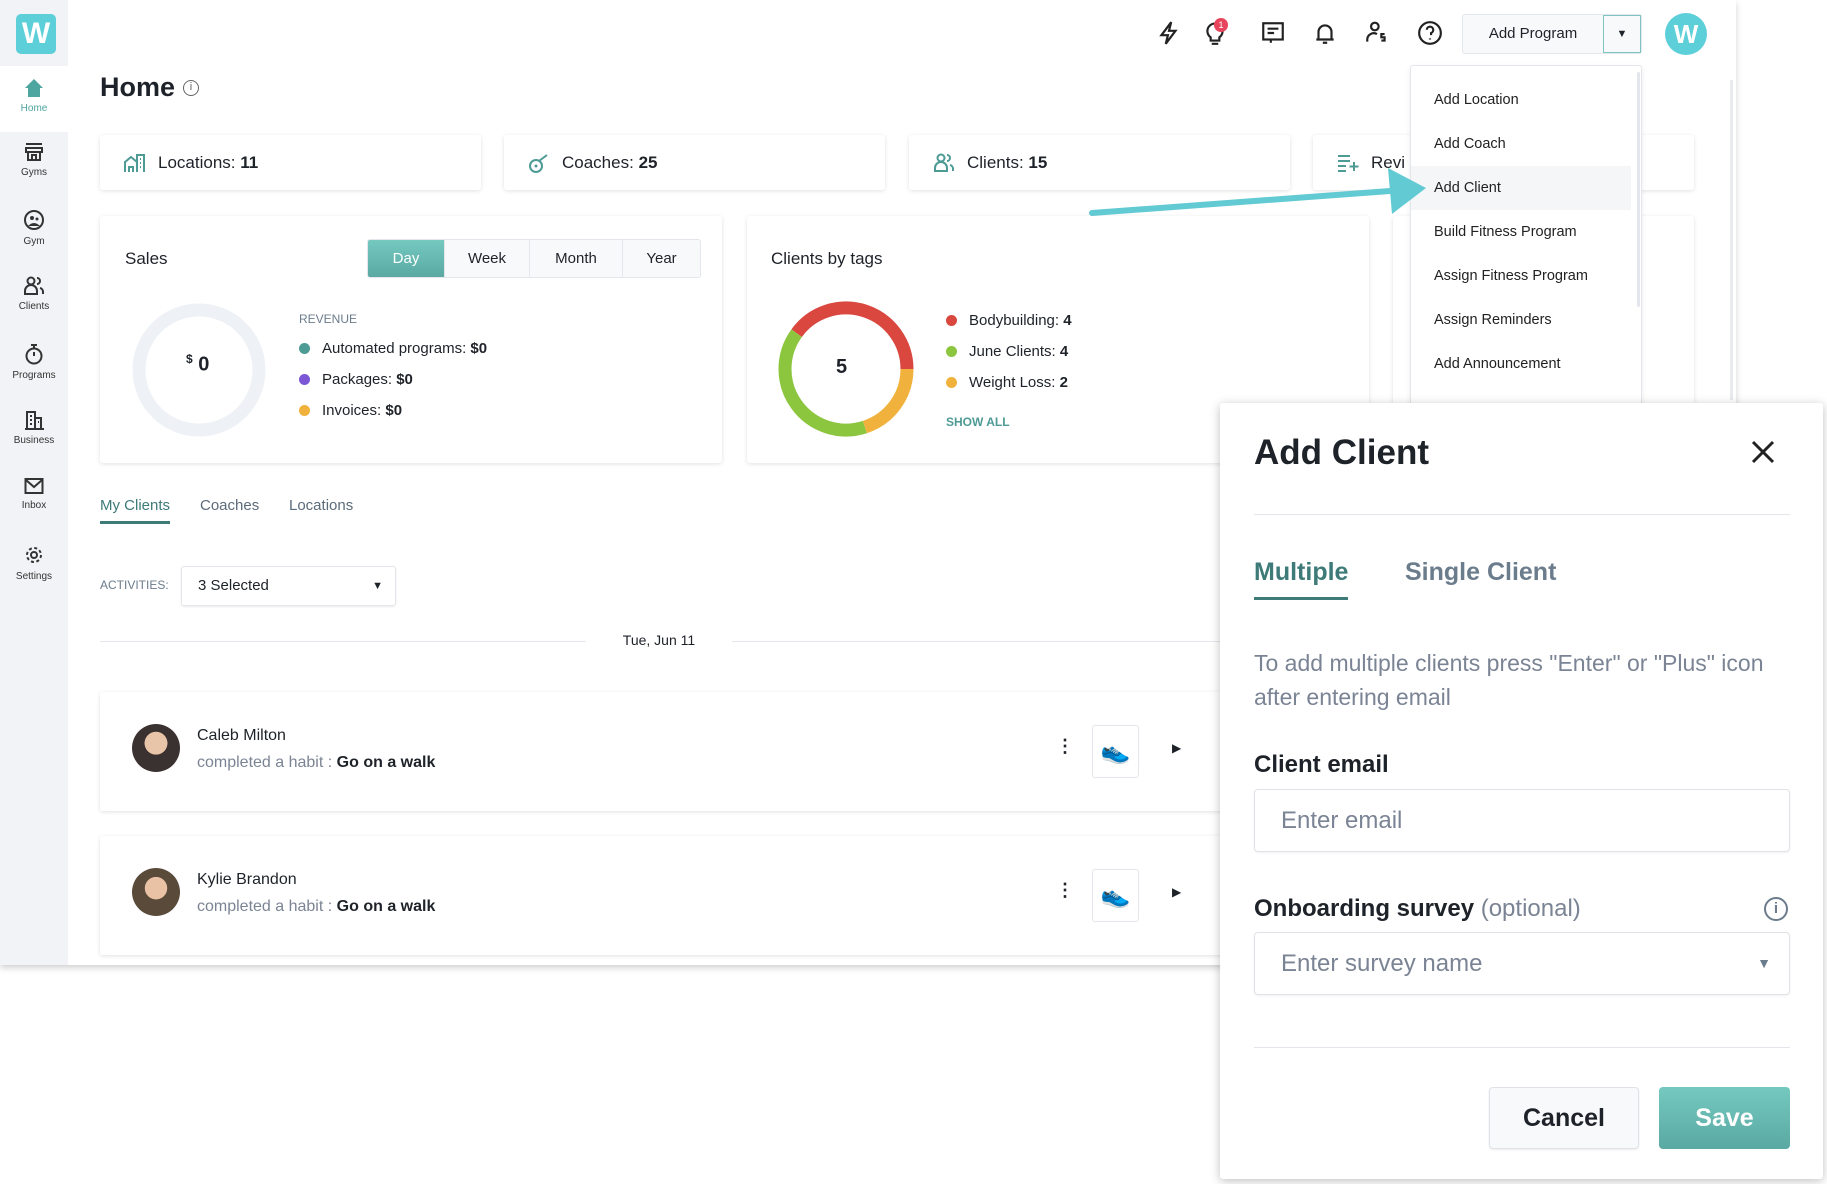 The width and height of the screenshot is (1827, 1184). What do you see at coordinates (1521, 100) in the screenshot?
I see `menu-item-add-location: Add Location` at bounding box center [1521, 100].